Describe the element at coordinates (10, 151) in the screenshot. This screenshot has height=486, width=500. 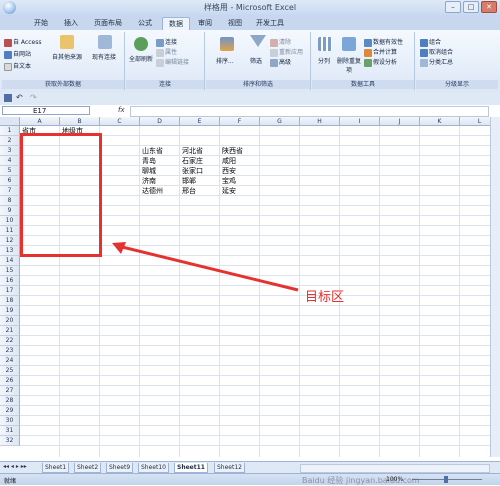
I see `row-header: 3` at that location.